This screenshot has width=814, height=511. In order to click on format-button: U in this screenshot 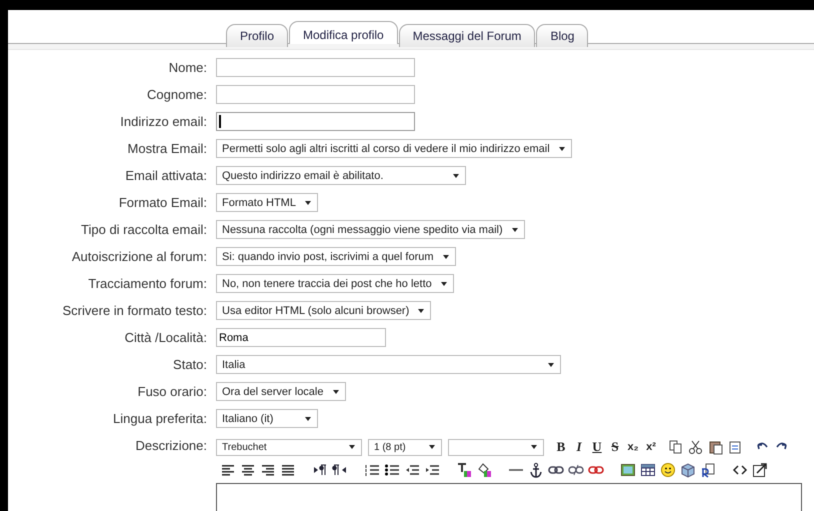, I will do `click(597, 447)`.